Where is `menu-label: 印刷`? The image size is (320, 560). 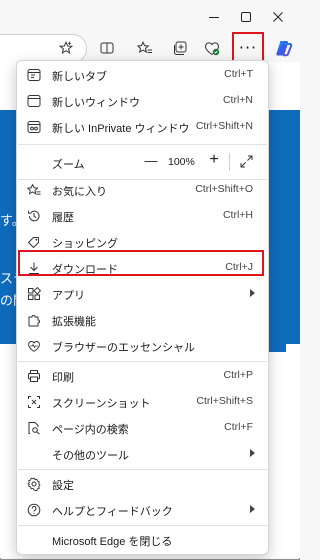 menu-label: 印刷 is located at coordinates (63, 378).